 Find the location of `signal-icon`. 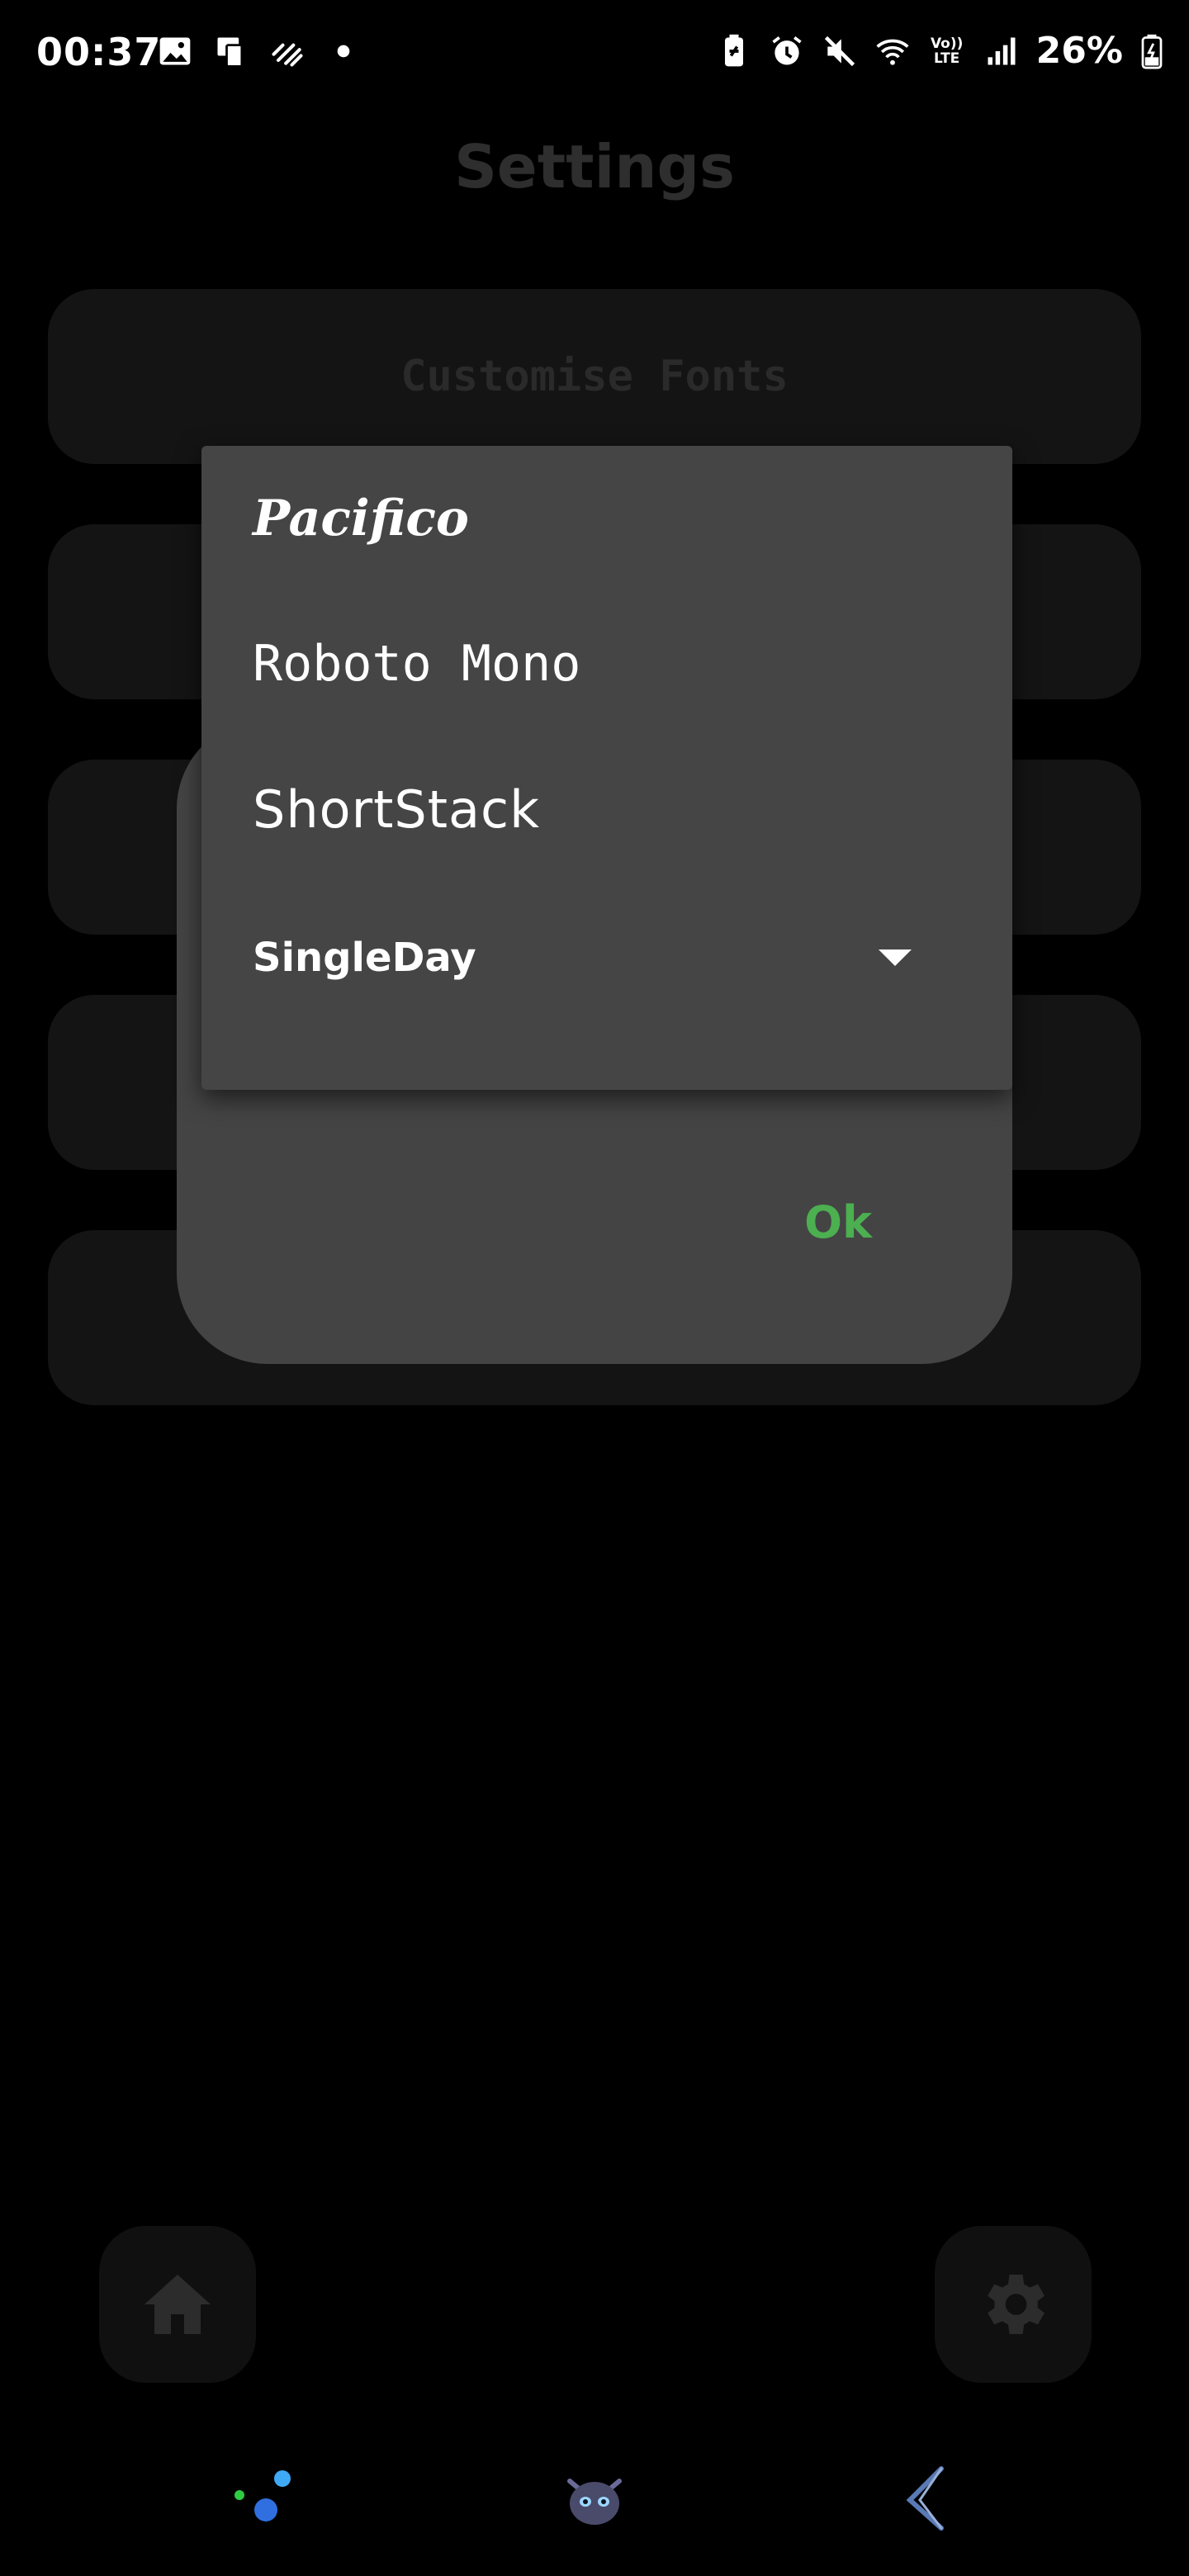

signal-icon is located at coordinates (1001, 51).